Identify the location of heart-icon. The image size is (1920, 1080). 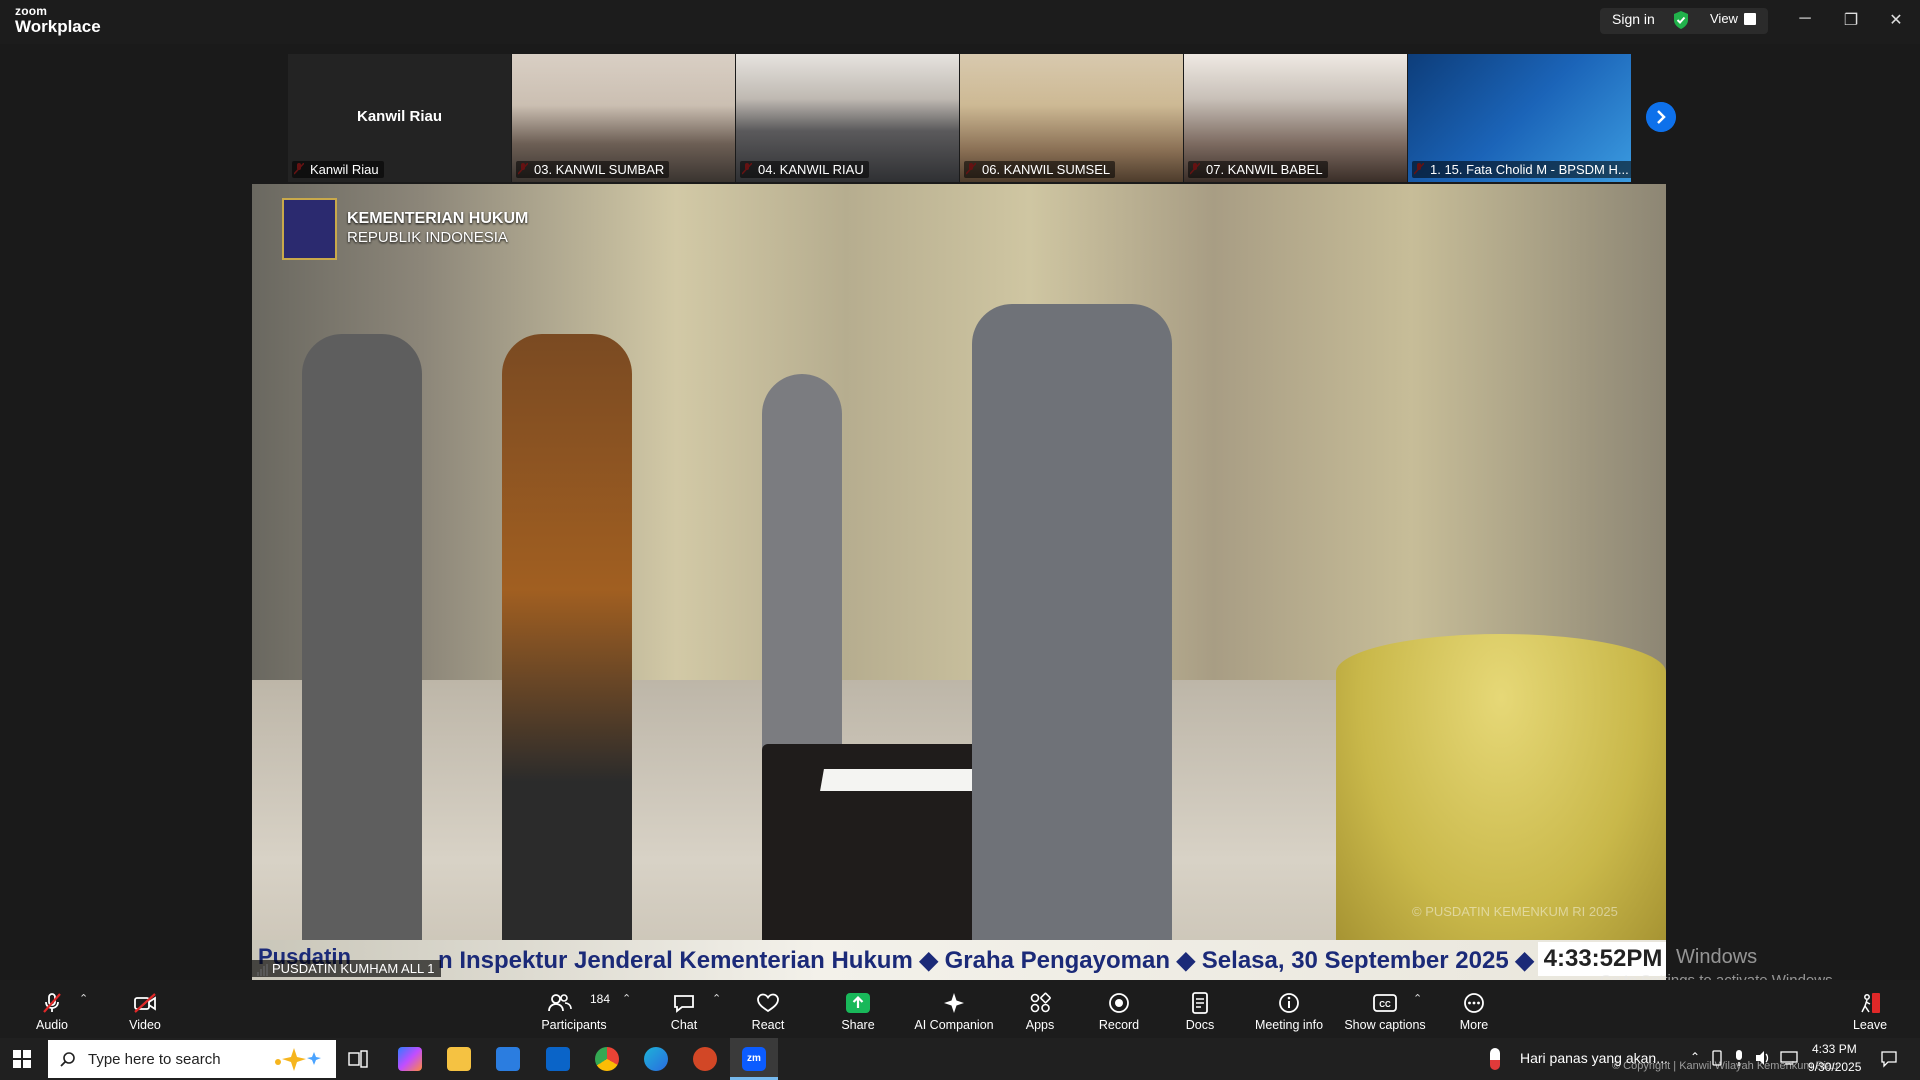
(768, 1003).